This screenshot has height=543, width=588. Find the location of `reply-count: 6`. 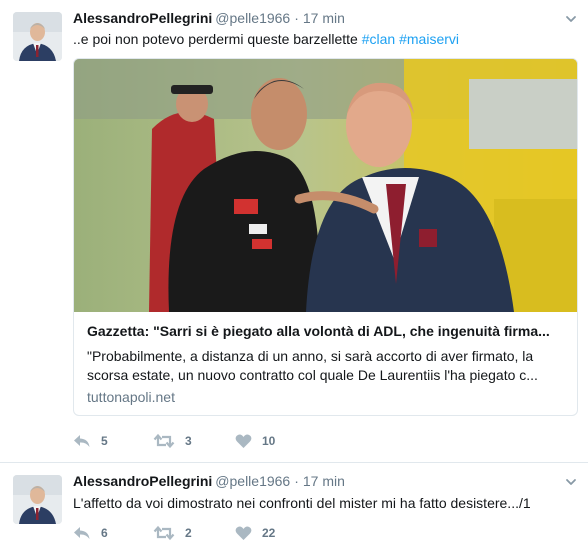

reply-count: 6 is located at coordinates (104, 533).